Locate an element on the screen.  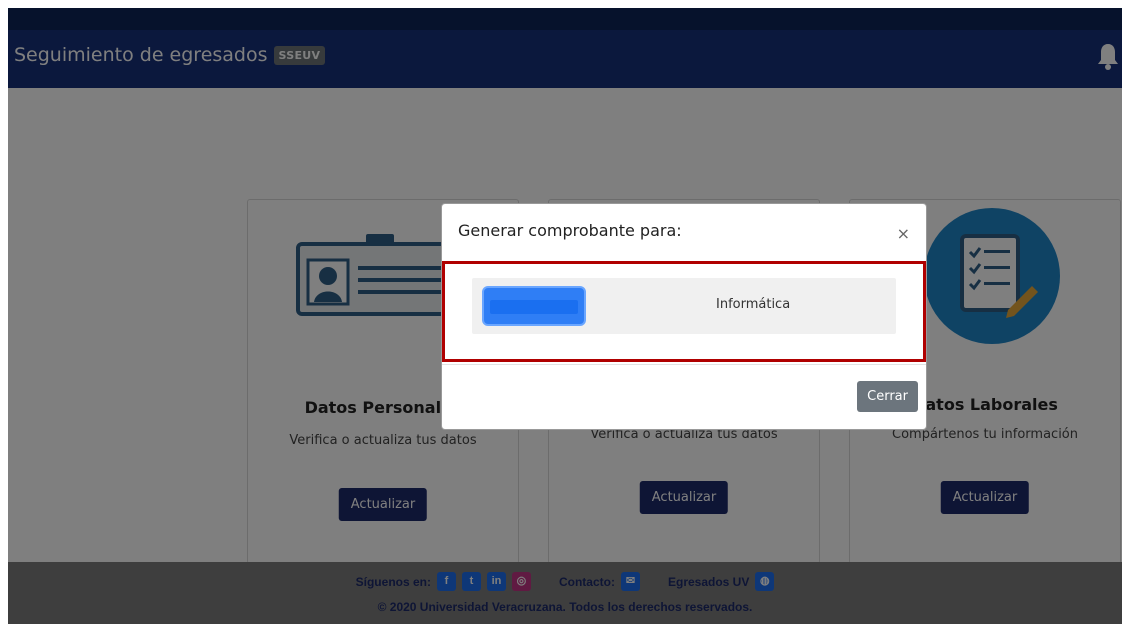
close-icon: × is located at coordinates (903, 233).